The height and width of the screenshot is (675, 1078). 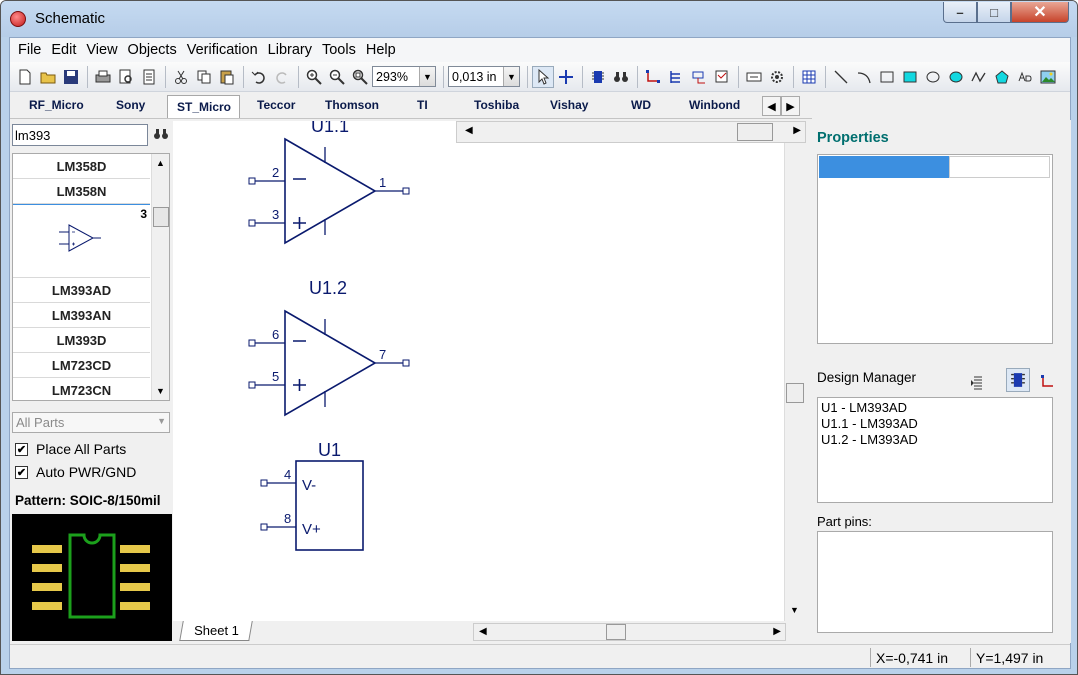 What do you see at coordinates (290, 50) in the screenshot?
I see `menu-library: Library` at bounding box center [290, 50].